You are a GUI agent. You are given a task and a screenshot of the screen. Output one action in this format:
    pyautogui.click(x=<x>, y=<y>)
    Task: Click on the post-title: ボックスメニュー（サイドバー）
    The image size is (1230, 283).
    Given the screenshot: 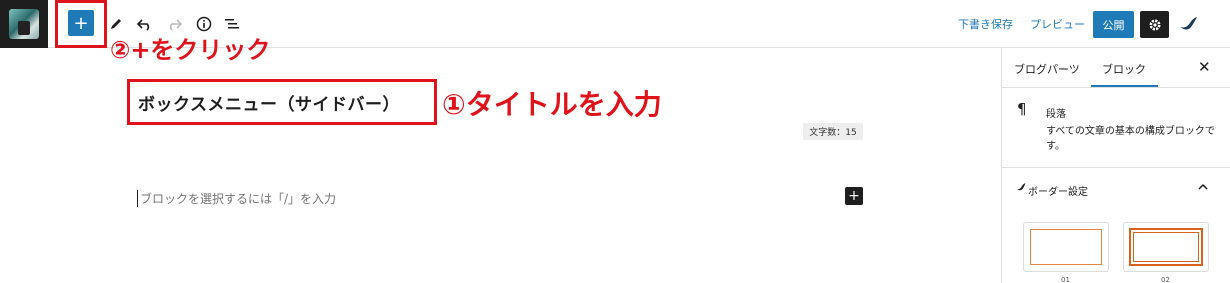 What is the action you would take?
    pyautogui.click(x=269, y=102)
    